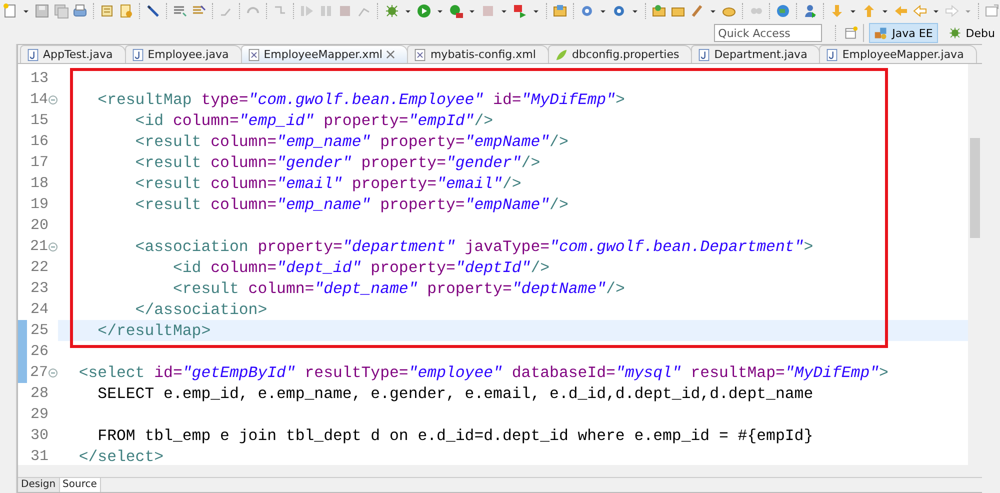 Image resolution: width=1000 pixels, height=493 pixels. Describe the element at coordinates (38, 456) in the screenshot. I see `line-number: 31` at that location.